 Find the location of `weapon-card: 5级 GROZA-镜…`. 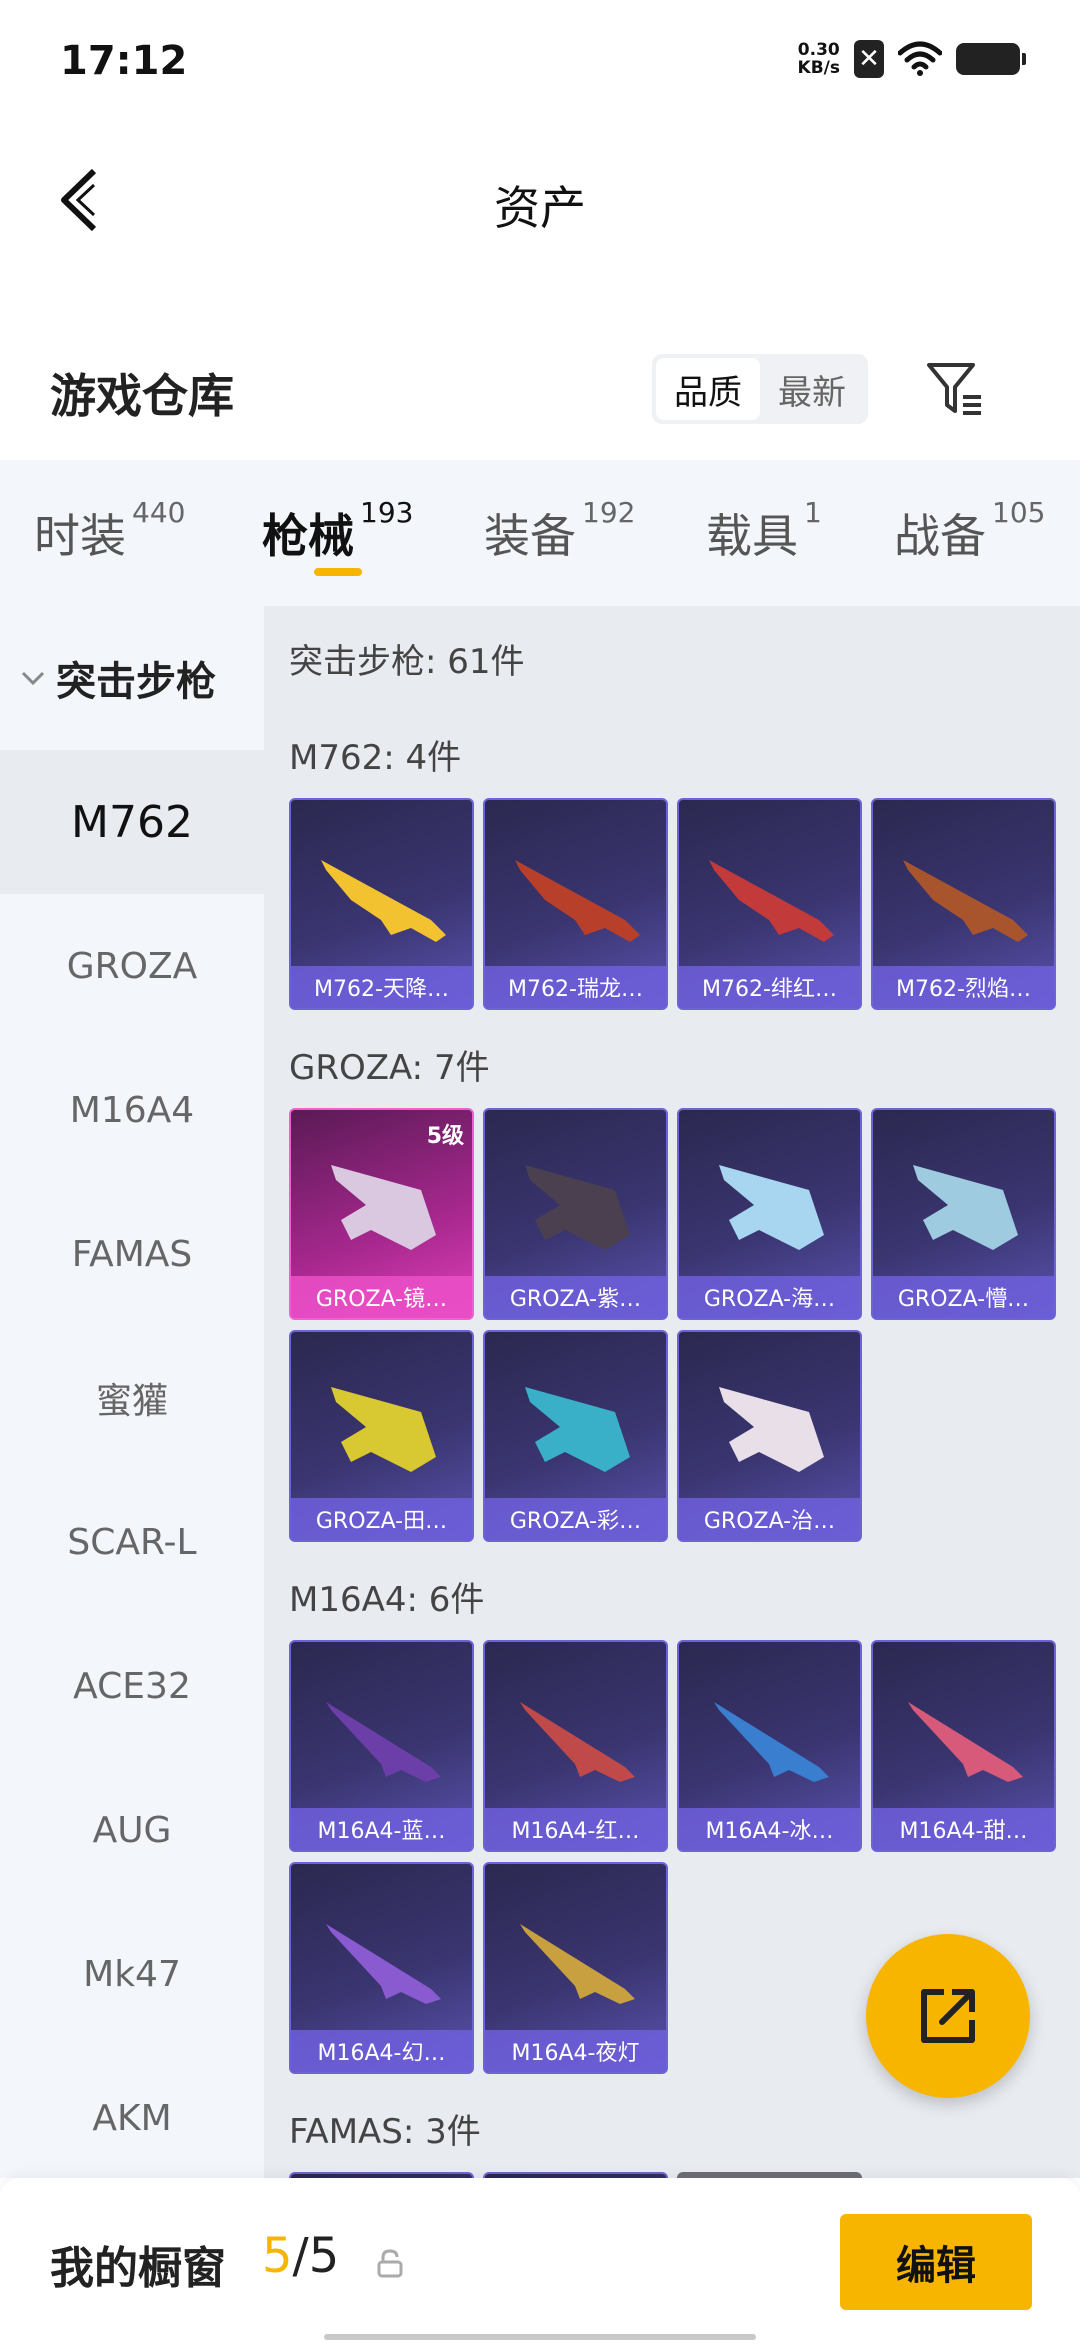

weapon-card: 5级 GROZA-镜… is located at coordinates (381, 1214).